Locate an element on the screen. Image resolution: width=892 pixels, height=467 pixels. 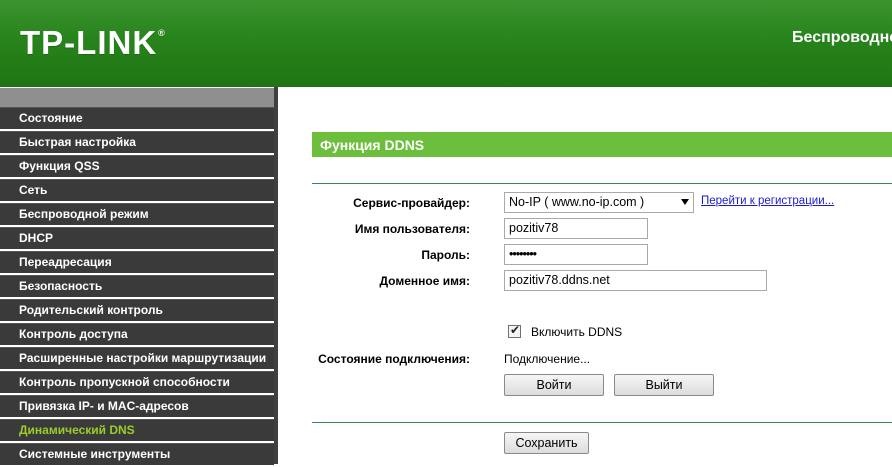
provider-select-value: No-IP ( www.no-ip.com ) is located at coordinates (577, 202).